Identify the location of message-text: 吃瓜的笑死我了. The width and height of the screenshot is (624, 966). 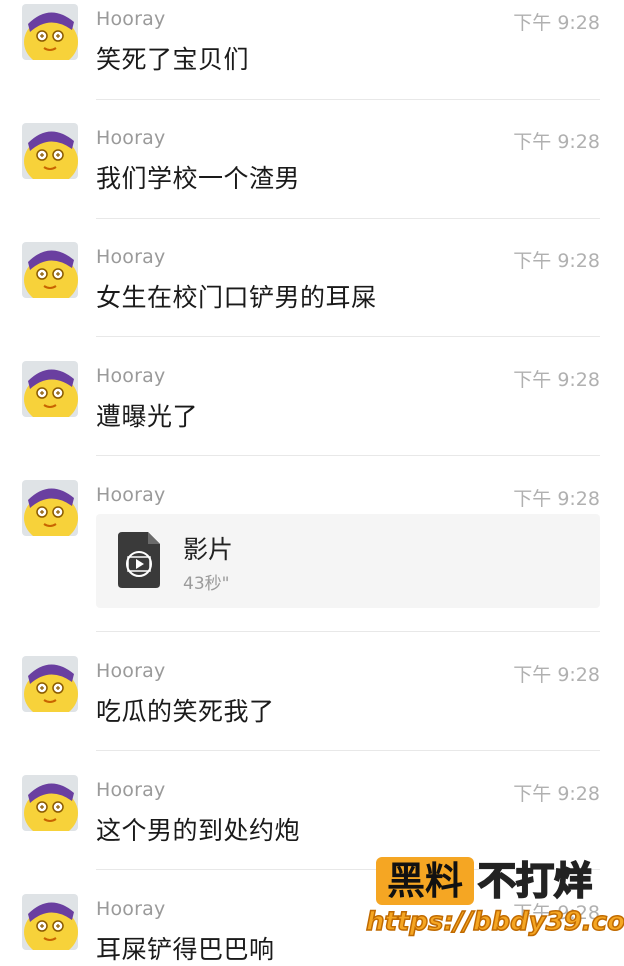
(185, 711).